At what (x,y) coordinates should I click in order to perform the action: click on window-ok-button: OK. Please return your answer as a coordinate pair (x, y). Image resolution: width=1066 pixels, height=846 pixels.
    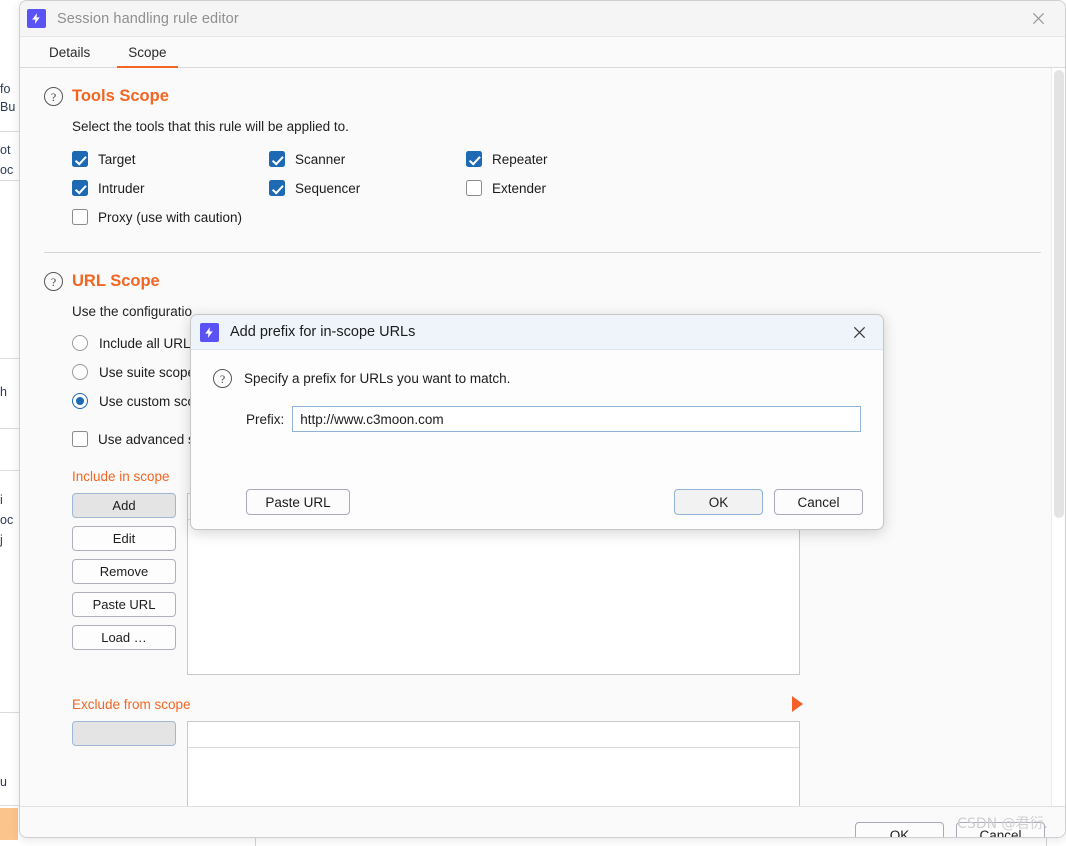
    Looking at the image, I should click on (899, 829).